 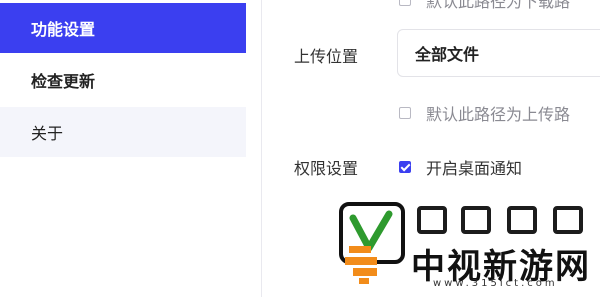 What do you see at coordinates (326, 56) in the screenshot?
I see `upload-location-label: 上传位置` at bounding box center [326, 56].